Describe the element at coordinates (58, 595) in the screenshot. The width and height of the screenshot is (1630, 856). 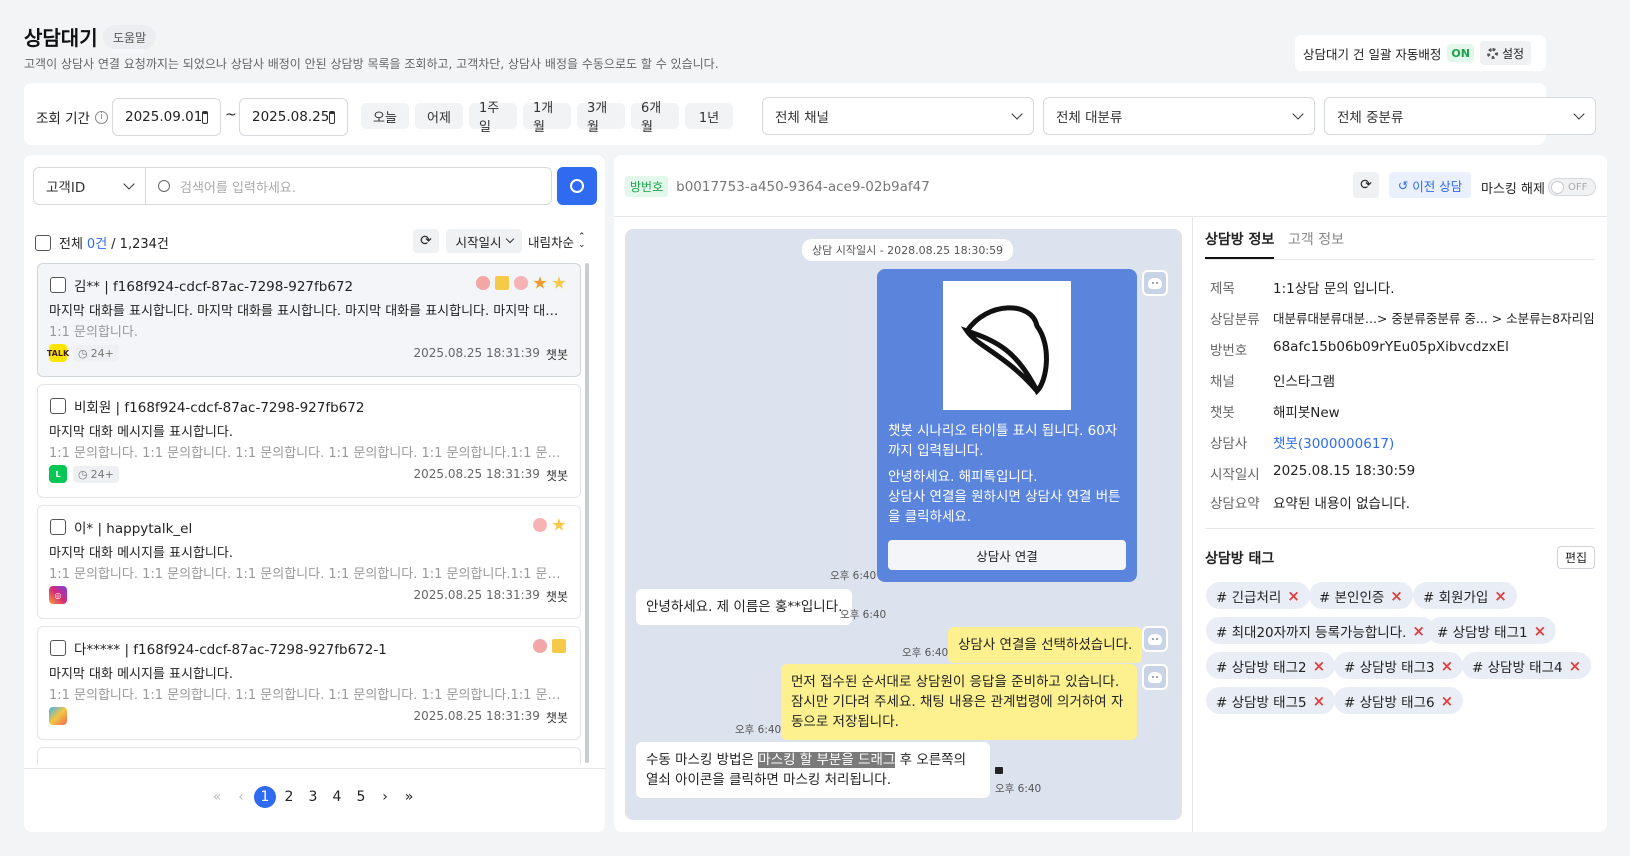
I see `instagram-icon: ◎` at that location.